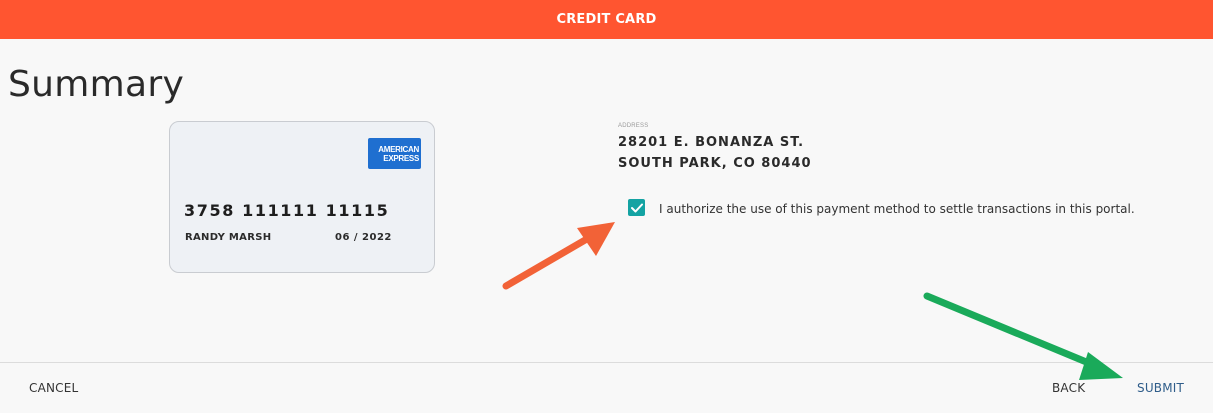 This screenshot has width=1213, height=413. I want to click on address-line-2: SOUTH PARK, CO 80440, so click(715, 163).